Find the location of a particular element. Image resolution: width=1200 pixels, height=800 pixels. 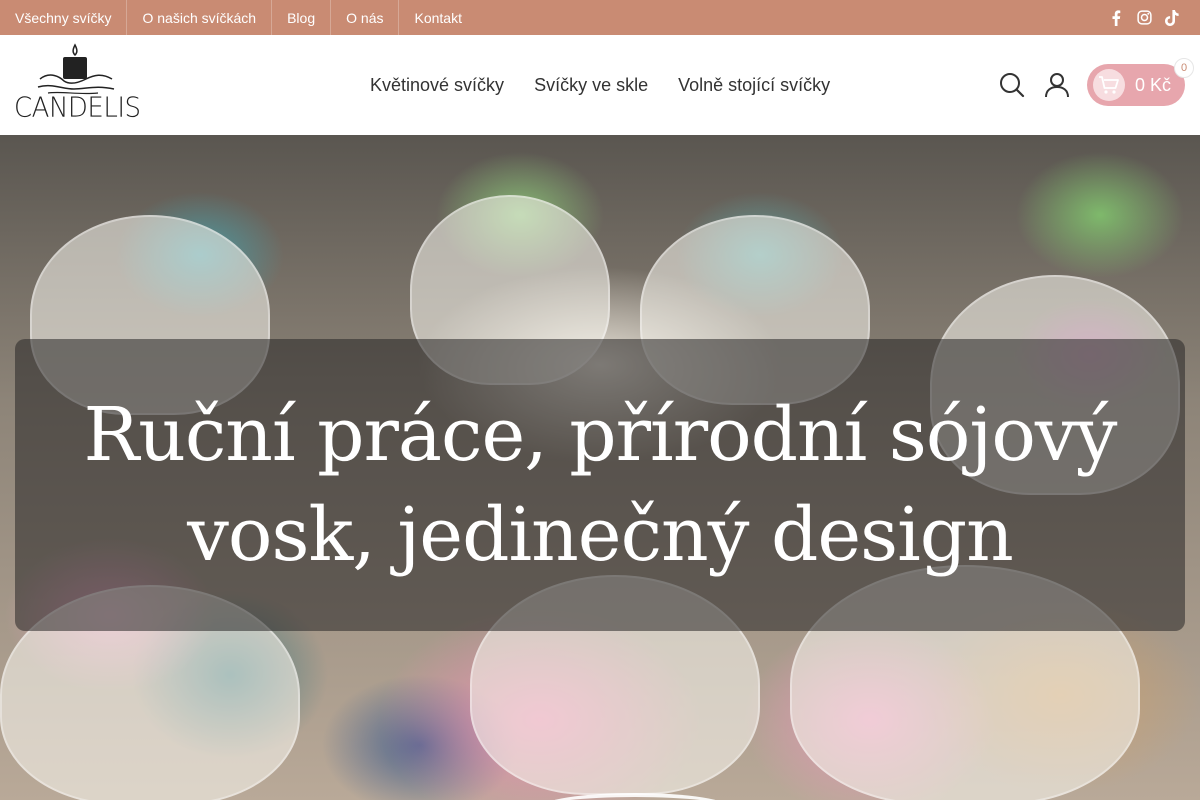

logo: CANDELIS is located at coordinates (77, 85).